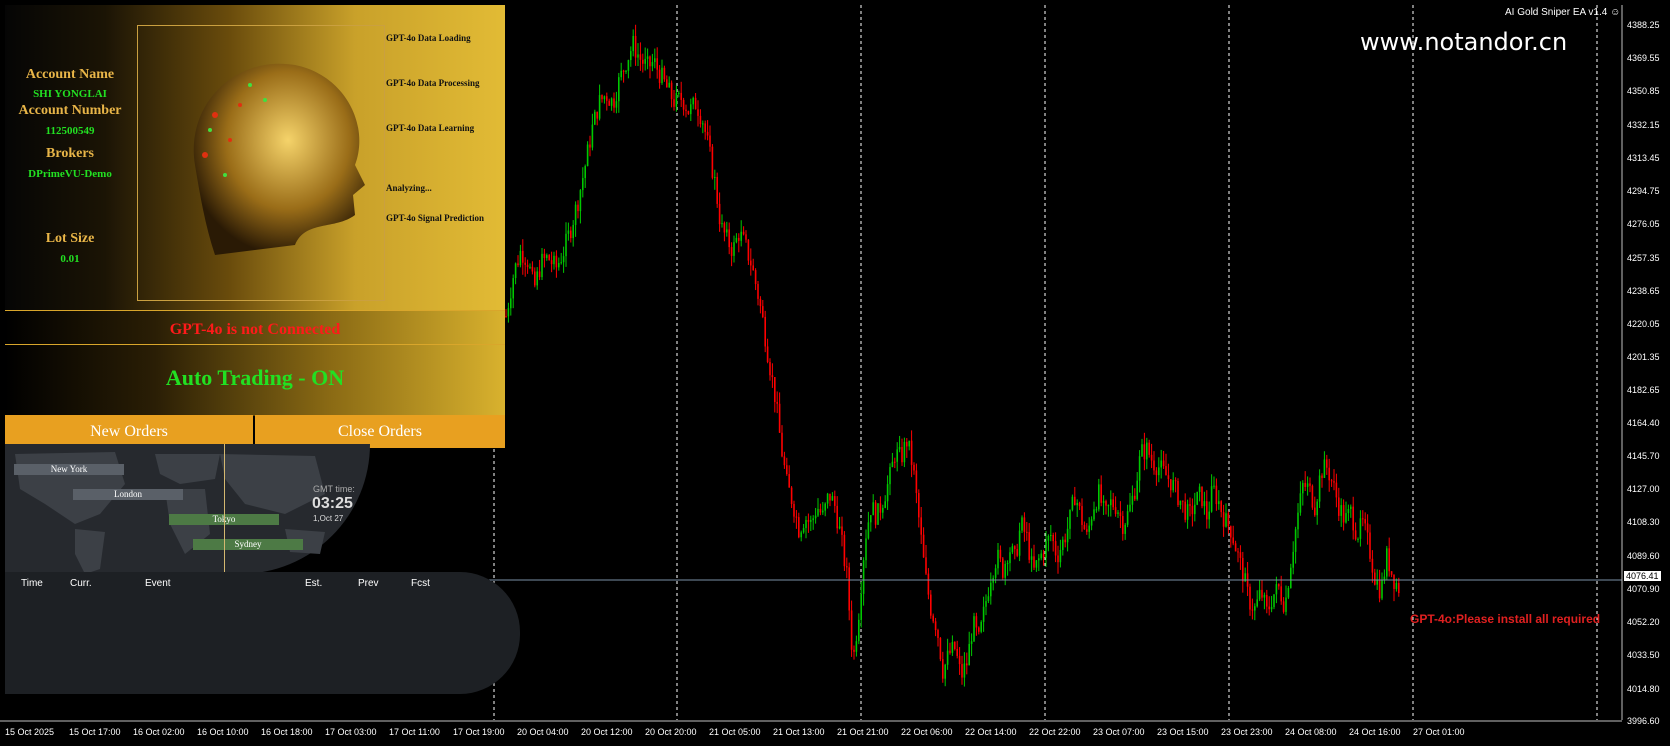 The image size is (1670, 746). What do you see at coordinates (1643, 655) in the screenshot?
I see `y-tick-label: 4033.50` at bounding box center [1643, 655].